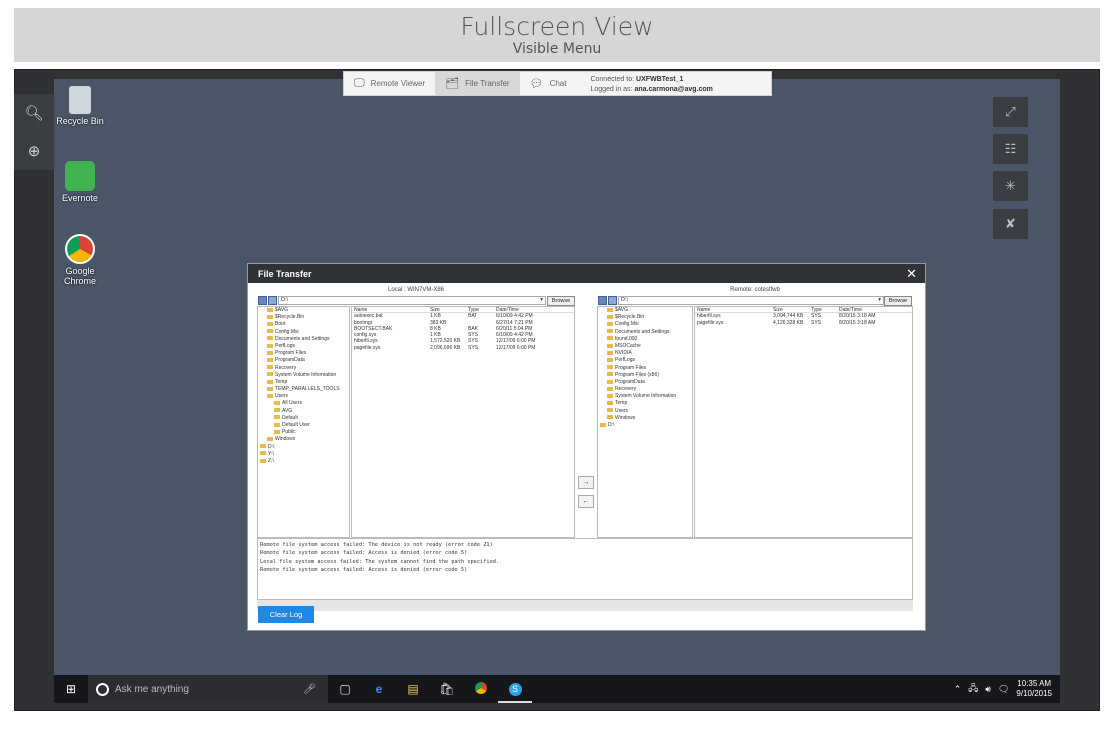 Image resolution: width=1120 pixels, height=732 pixels. What do you see at coordinates (586, 501) in the screenshot?
I see `download-arrow-button: ←` at bounding box center [586, 501].